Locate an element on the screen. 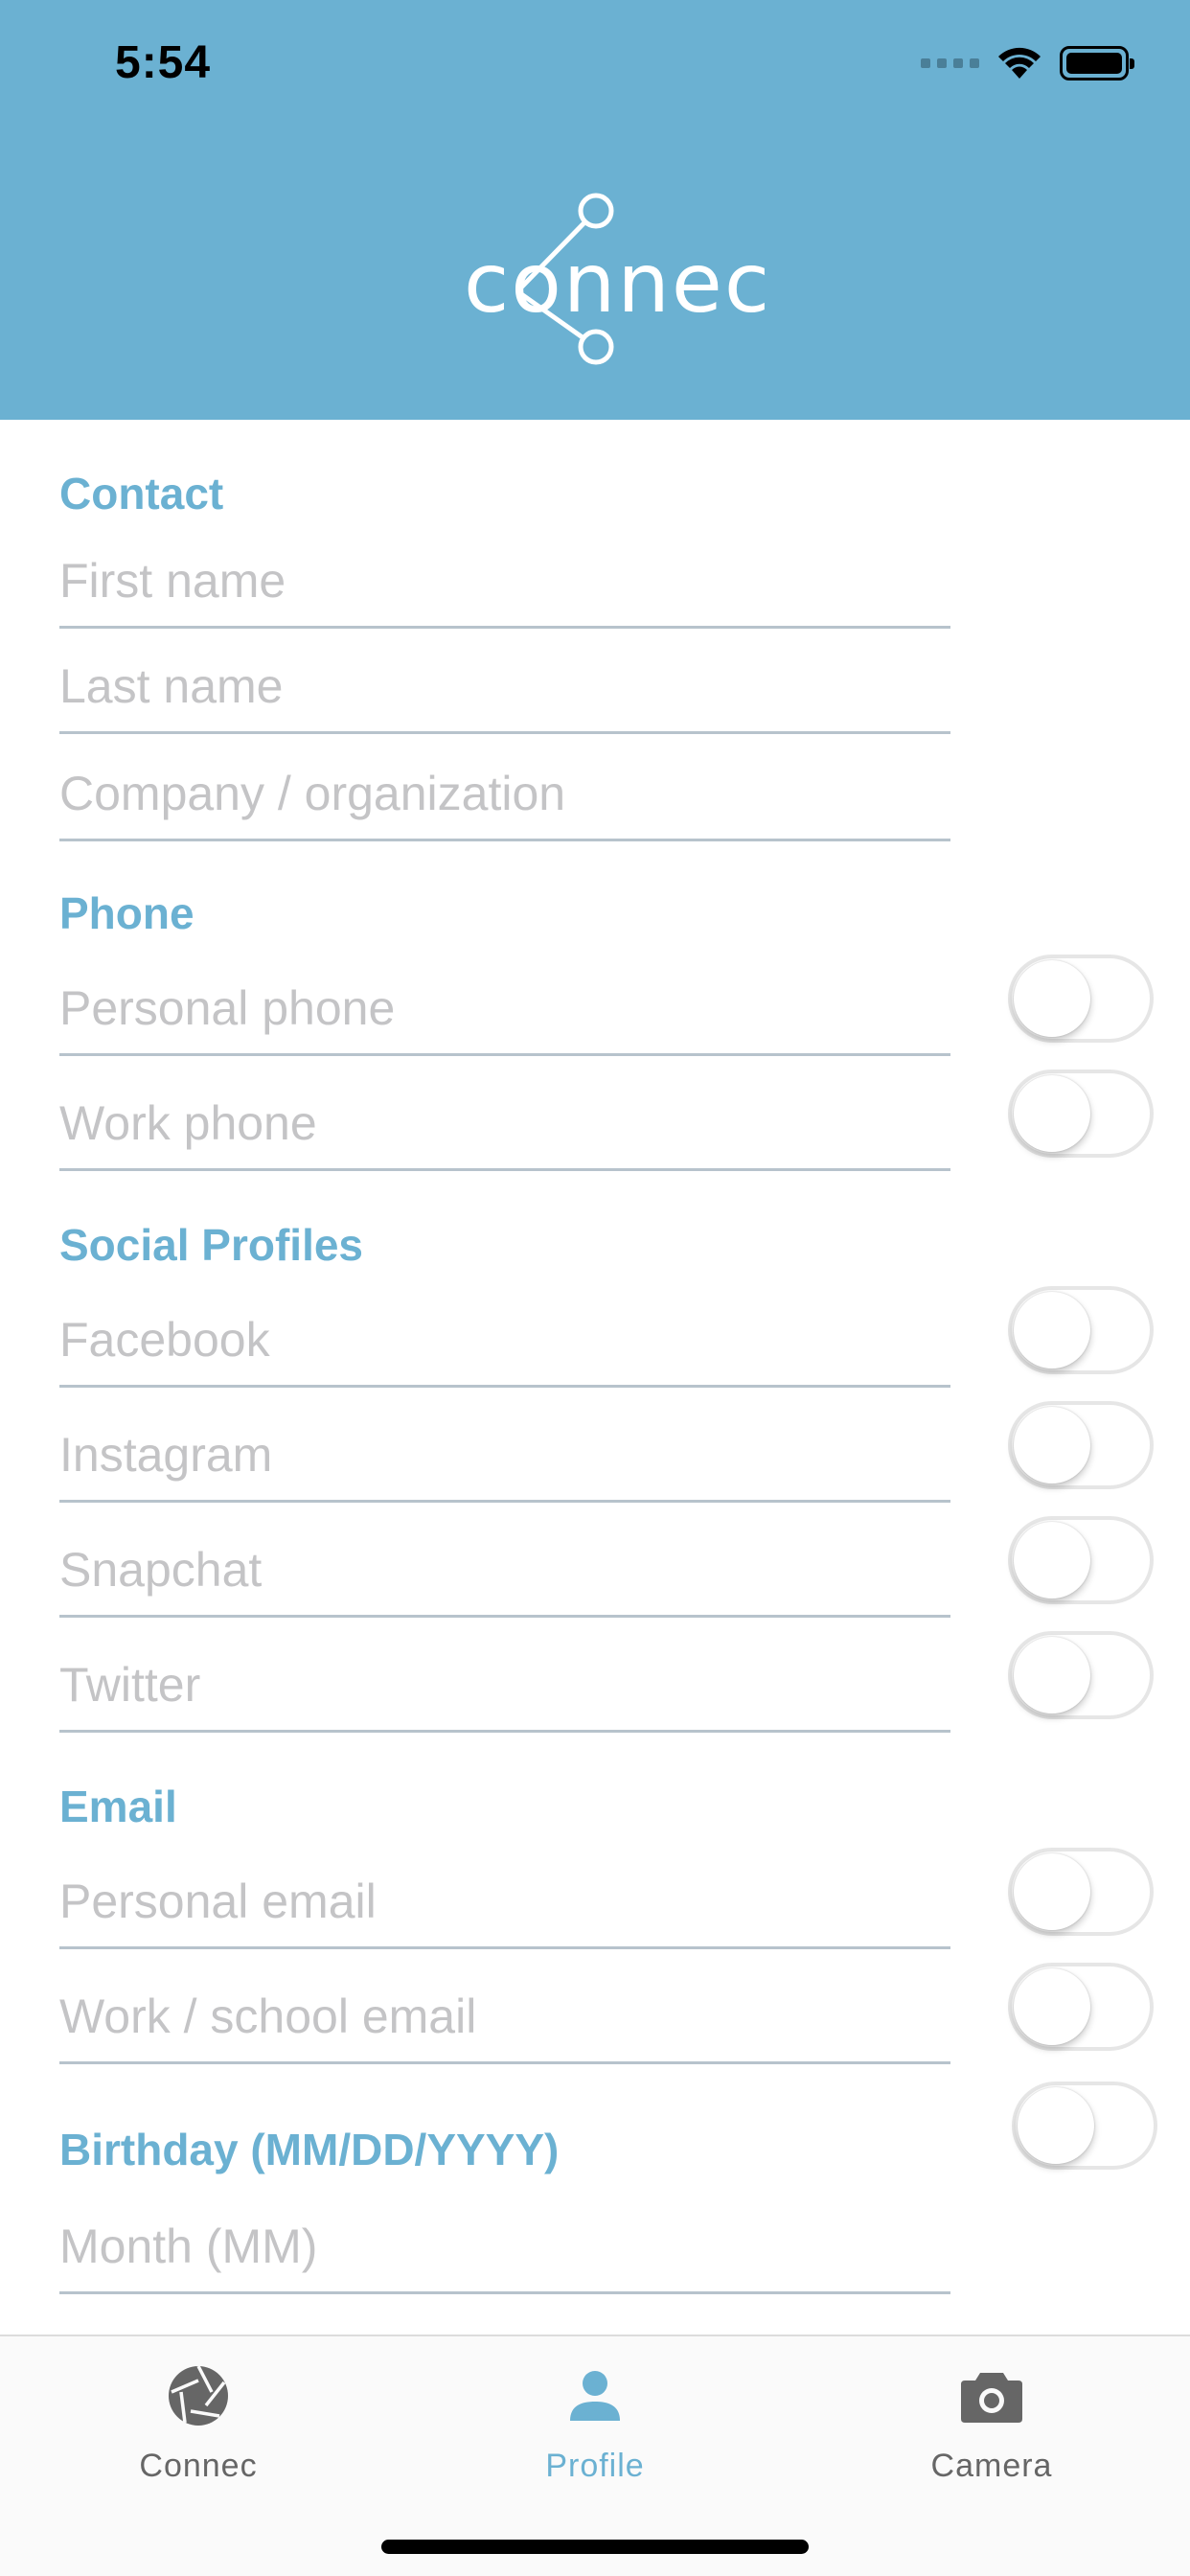 This screenshot has width=1190, height=2576. facebook-toggle is located at coordinates (1081, 1330).